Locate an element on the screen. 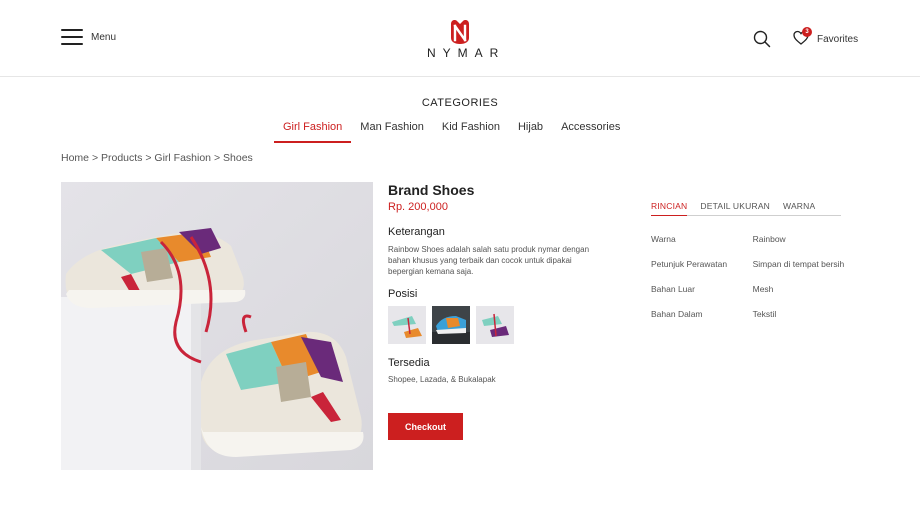  favorites-count-badge: 3 is located at coordinates (807, 32).